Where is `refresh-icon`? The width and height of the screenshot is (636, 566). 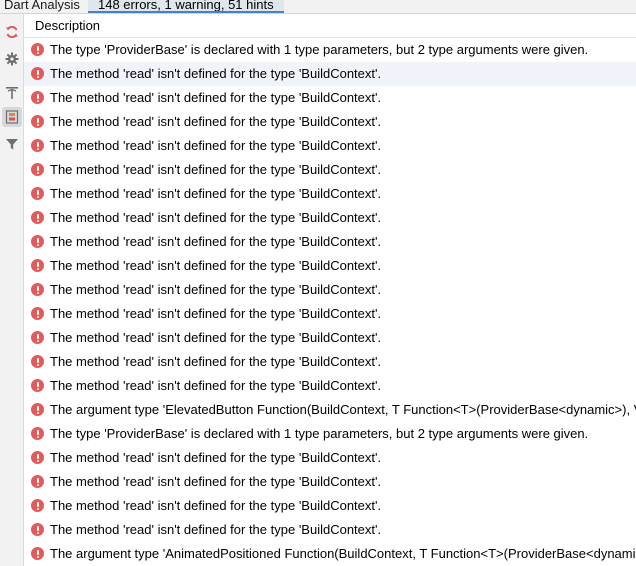
refresh-icon is located at coordinates (12, 32).